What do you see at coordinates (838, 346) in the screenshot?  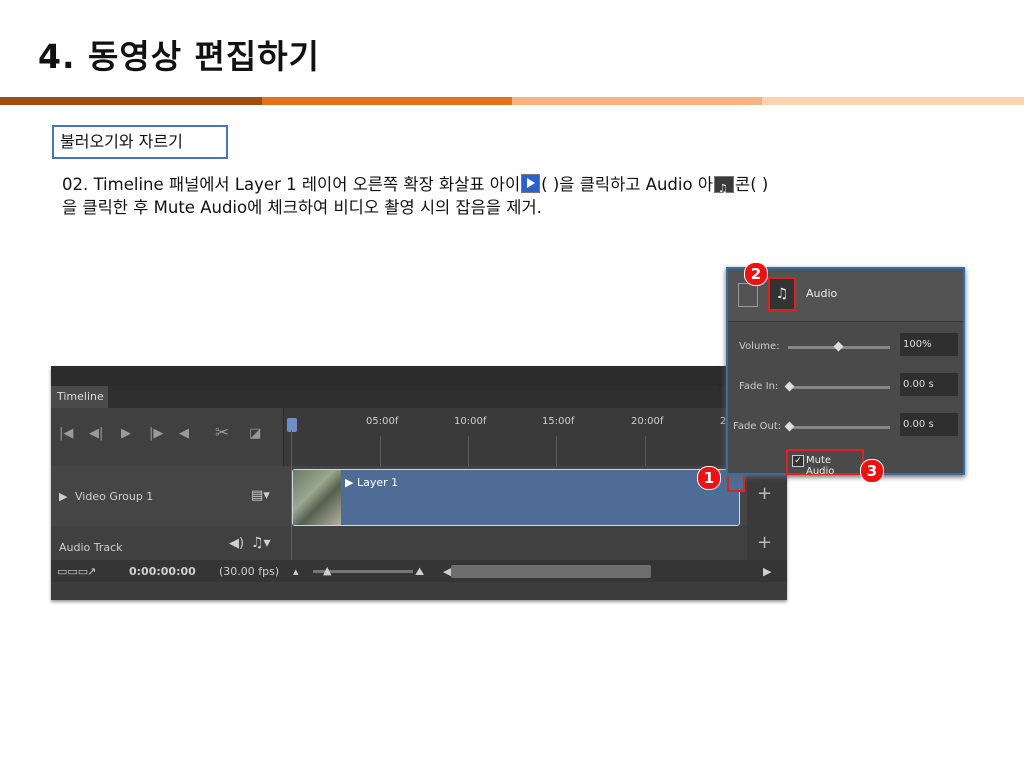 I see `volume-slider-knob` at bounding box center [838, 346].